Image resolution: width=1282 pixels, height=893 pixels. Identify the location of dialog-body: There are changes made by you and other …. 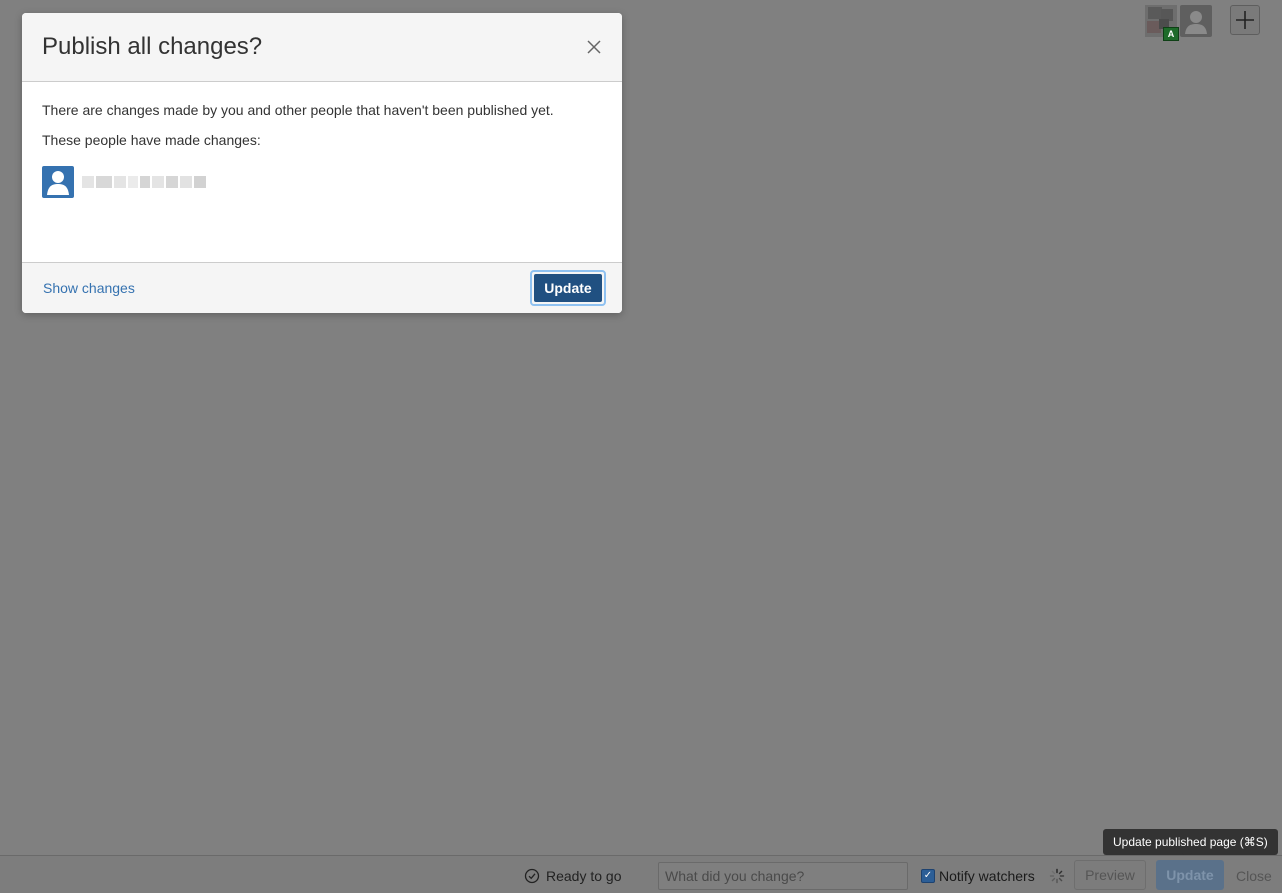
(322, 172).